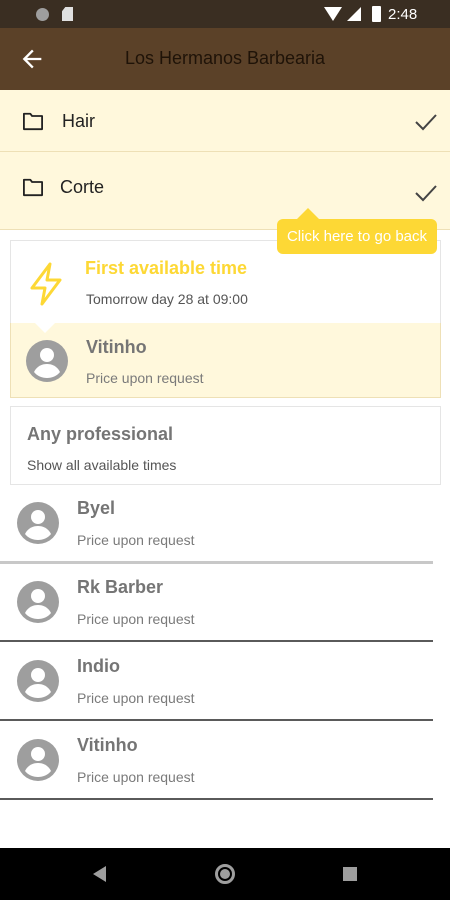 Image resolution: width=450 pixels, height=900 pixels. I want to click on nav-back-icon, so click(99, 874).